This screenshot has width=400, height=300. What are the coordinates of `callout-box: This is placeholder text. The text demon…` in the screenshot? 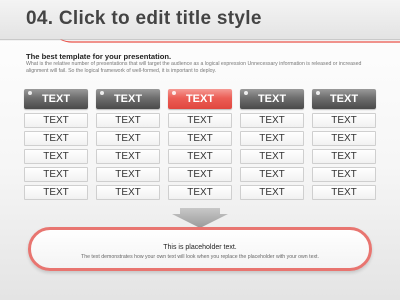 It's located at (200, 249).